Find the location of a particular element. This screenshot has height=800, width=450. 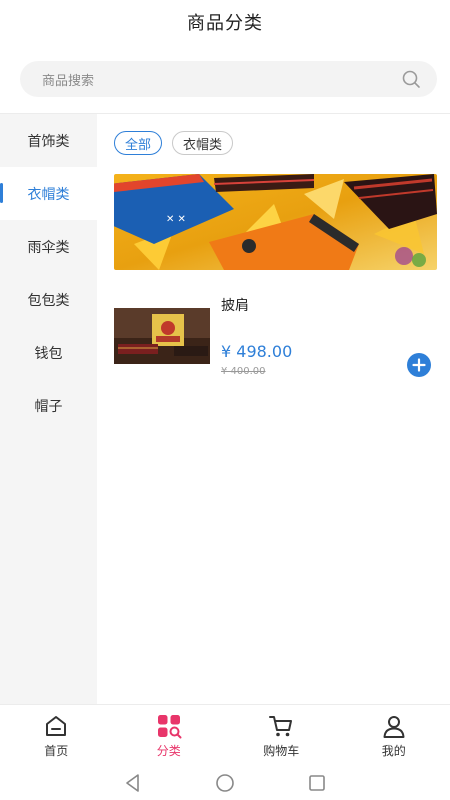

sidebar-item-apparel: 衣帽类 is located at coordinates (48, 193).